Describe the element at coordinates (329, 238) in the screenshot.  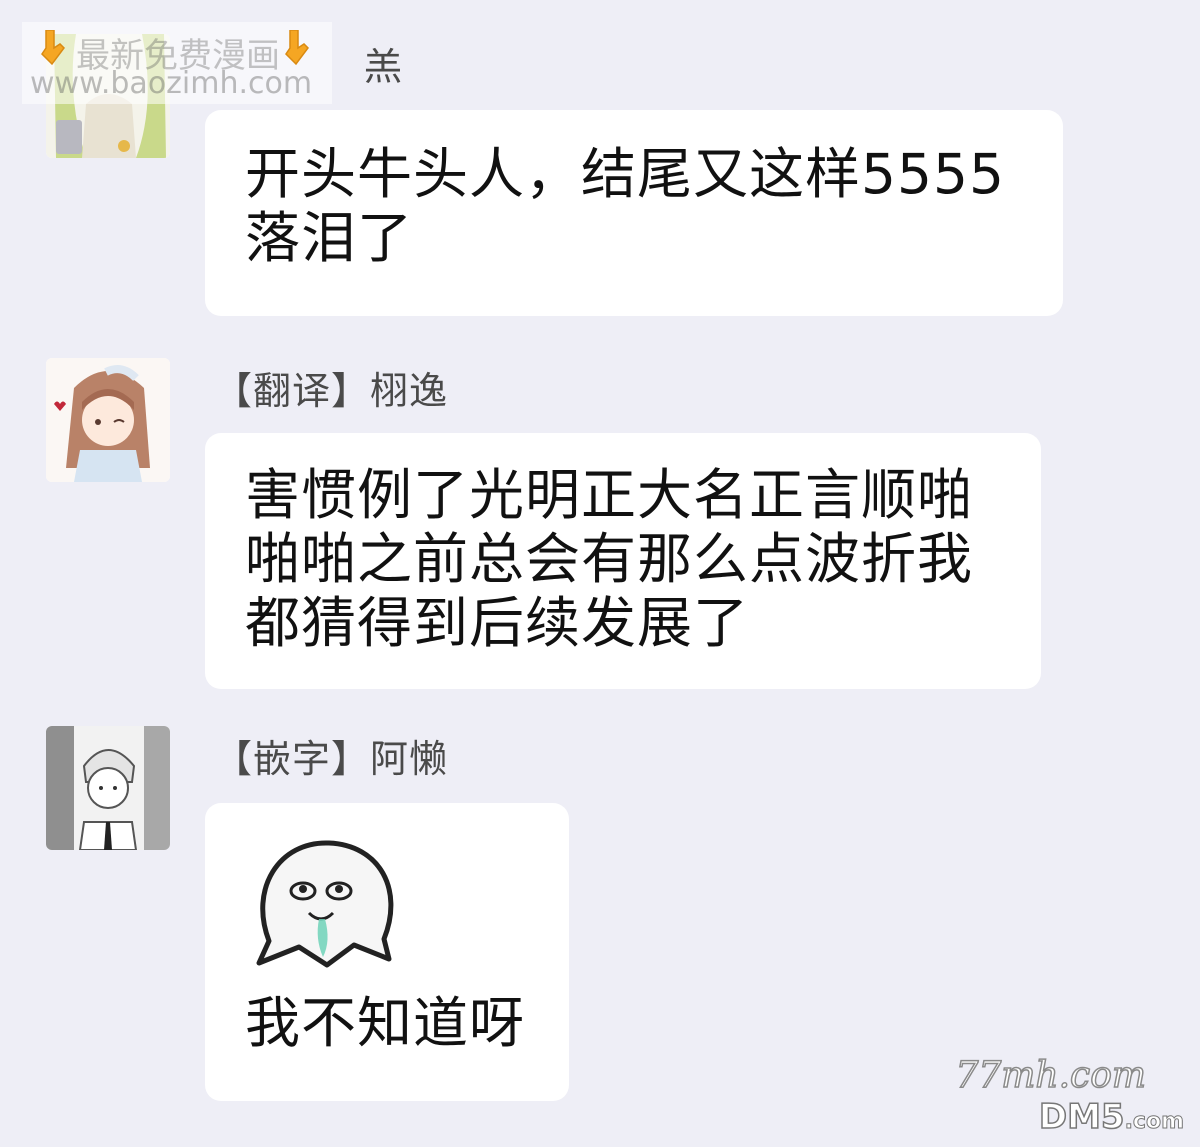
I see `message-text-line: 落泪了` at that location.